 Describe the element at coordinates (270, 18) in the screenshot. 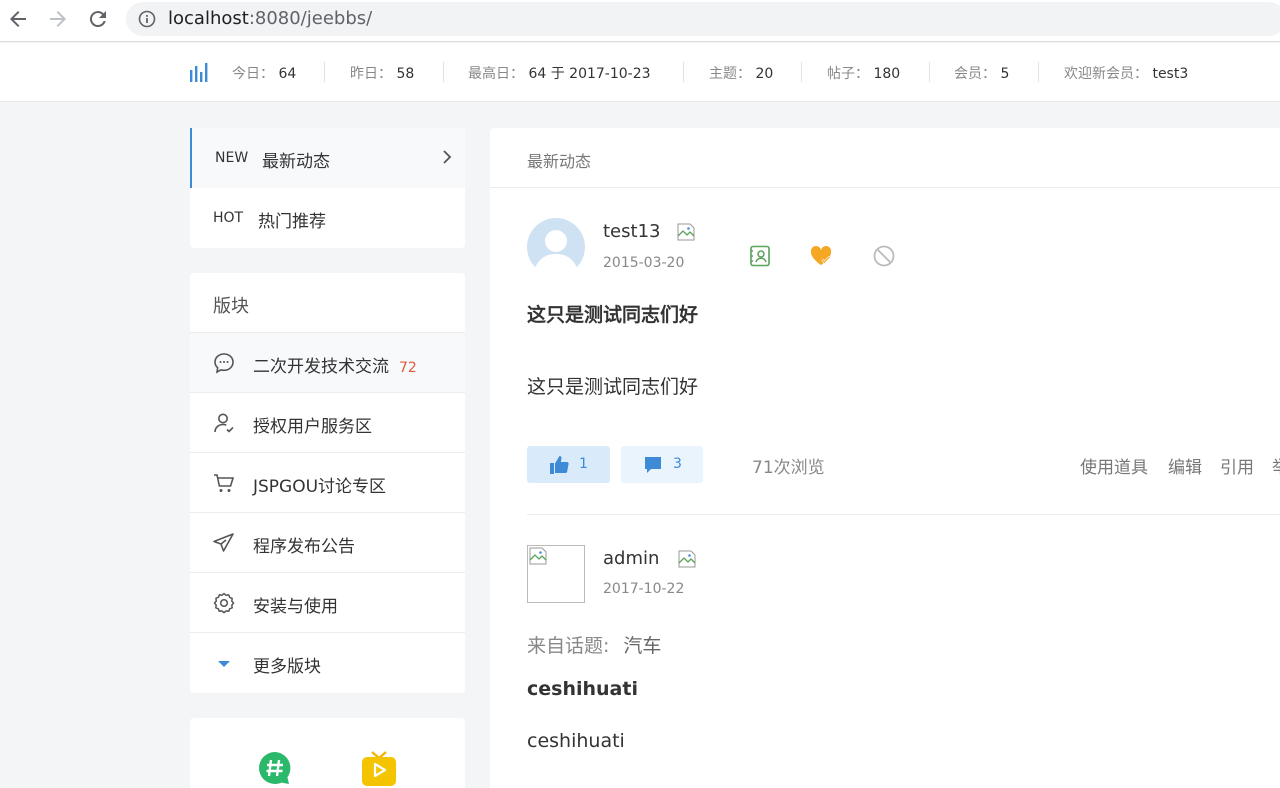

I see `url-text: localhost:8080/jeebbs/` at that location.